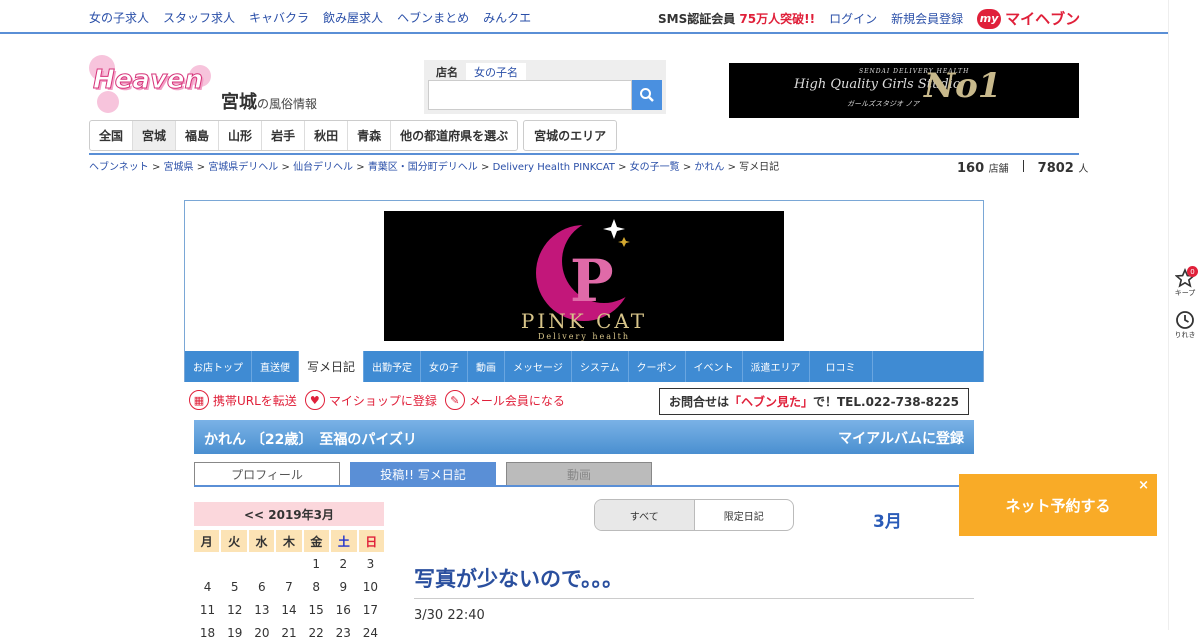  What do you see at coordinates (370, 400) in the screenshot?
I see `myshop-button: ♥ マイショップに登録` at bounding box center [370, 400].